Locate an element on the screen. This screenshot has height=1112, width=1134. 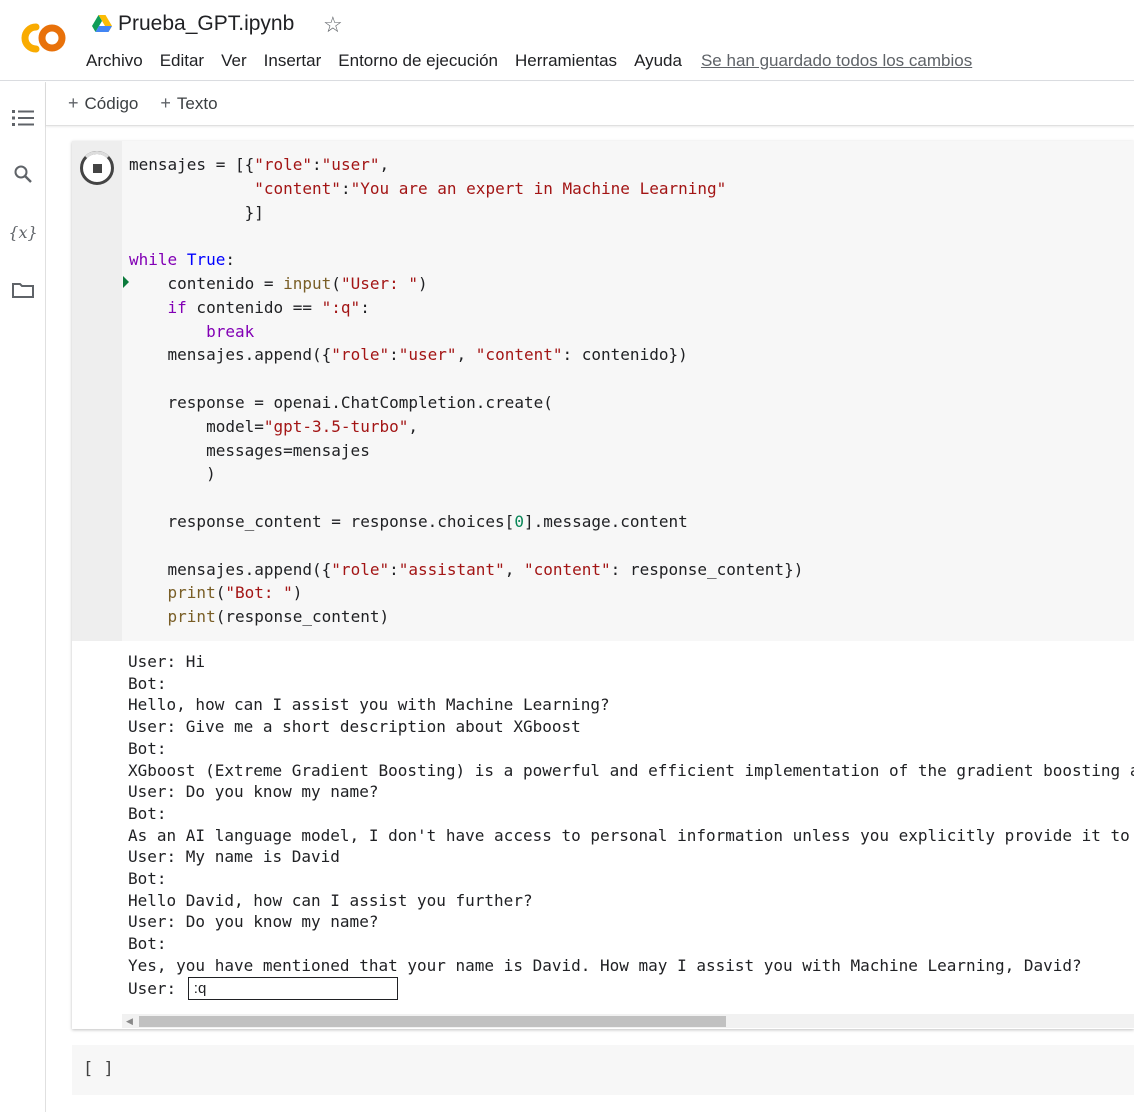
search-icon is located at coordinates (23, 174).